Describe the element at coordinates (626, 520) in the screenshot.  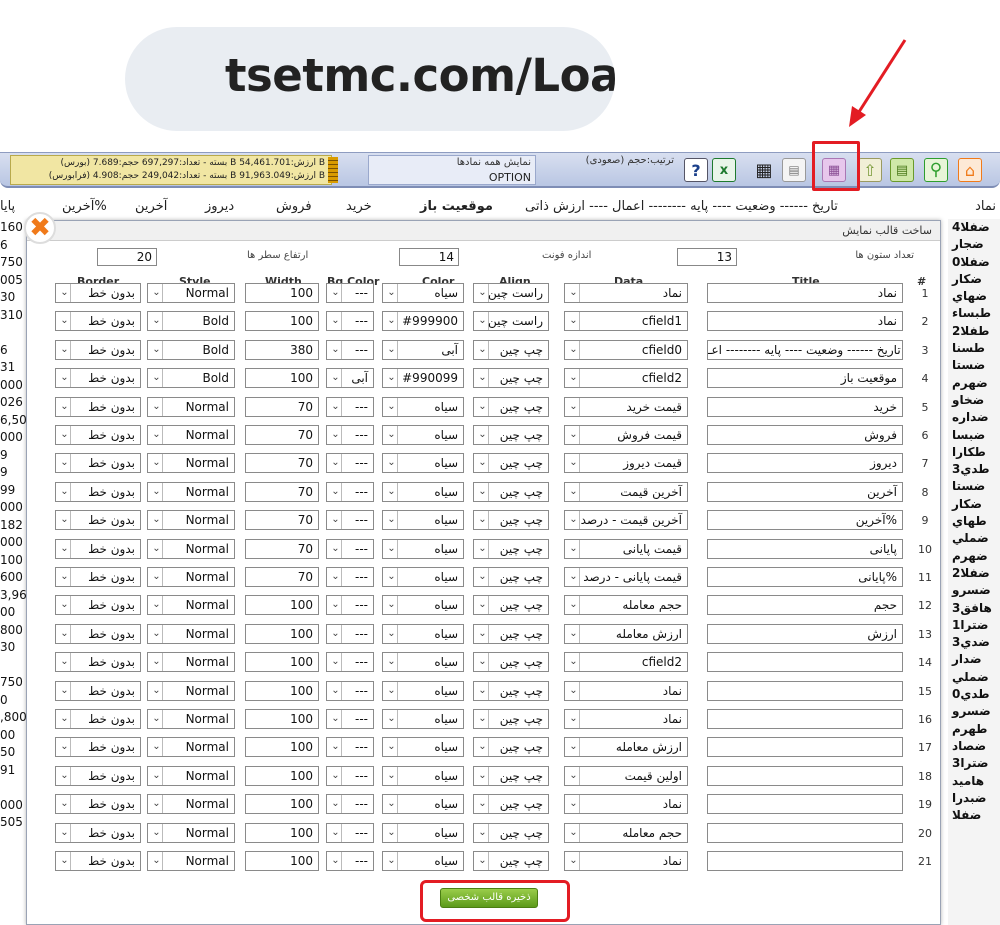
I see `data-select: ⌄ آخرین قیمت - درصد` at that location.